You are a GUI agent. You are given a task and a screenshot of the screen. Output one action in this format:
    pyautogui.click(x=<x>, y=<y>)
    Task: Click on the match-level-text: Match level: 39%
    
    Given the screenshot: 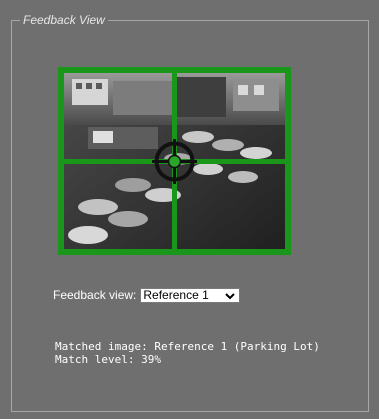 What is the action you would take?
    pyautogui.click(x=108, y=359)
    